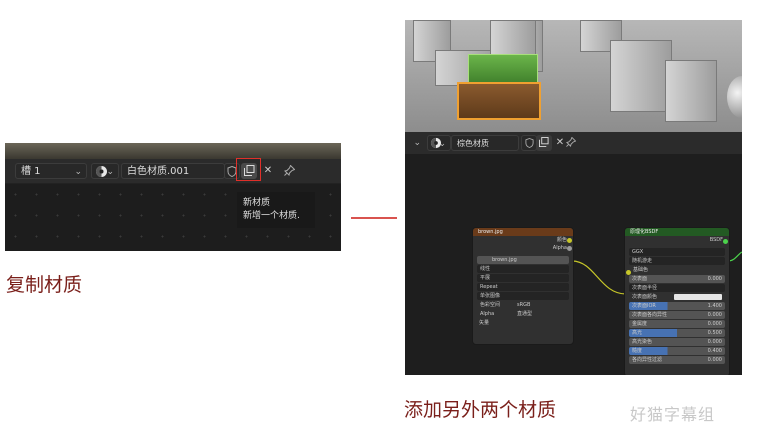 This screenshot has width=759, height=427. What do you see at coordinates (677, 360) in the screenshot?
I see `aniso-filter-slider: 各向异性过滤 0.000` at bounding box center [677, 360].